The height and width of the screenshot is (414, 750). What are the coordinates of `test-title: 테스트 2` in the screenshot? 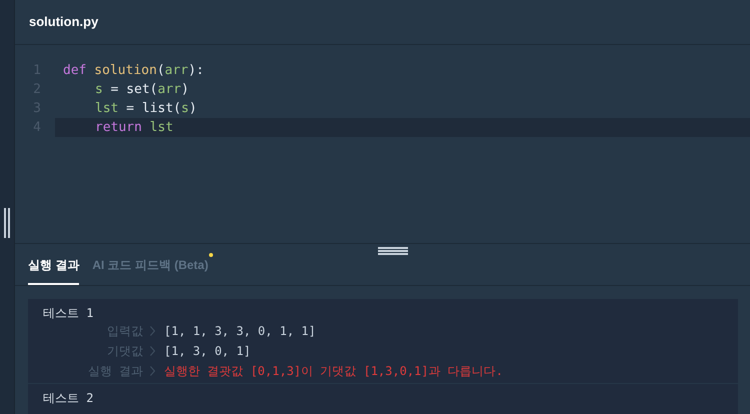 It's located at (68, 398).